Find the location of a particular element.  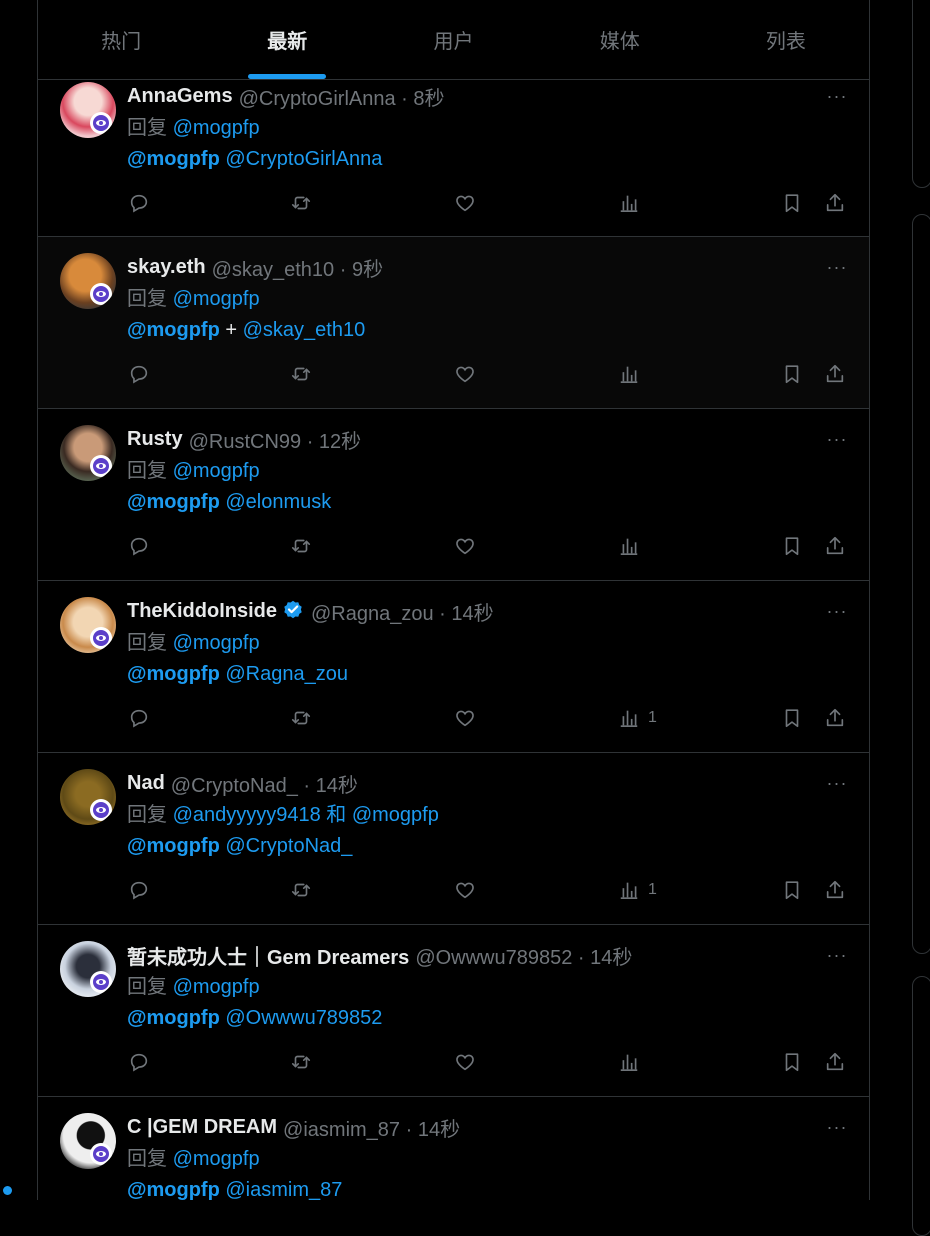

tweet-actions is located at coordinates (453, 548).